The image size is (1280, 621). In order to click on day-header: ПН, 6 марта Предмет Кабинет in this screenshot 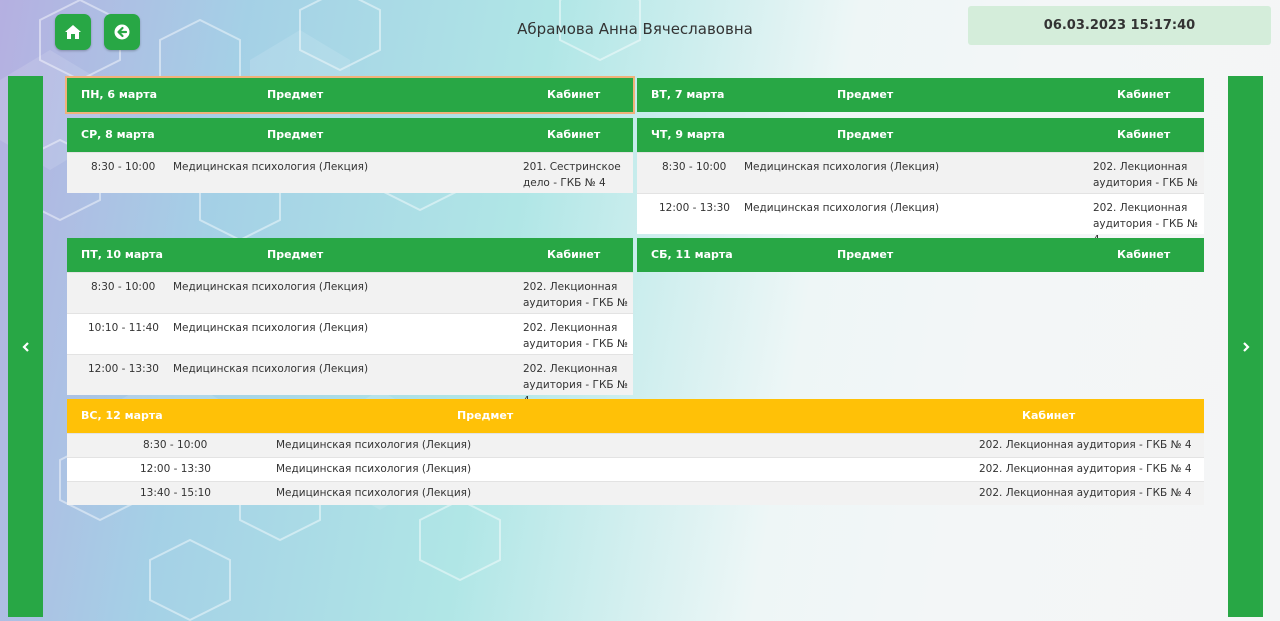, I will do `click(350, 95)`.